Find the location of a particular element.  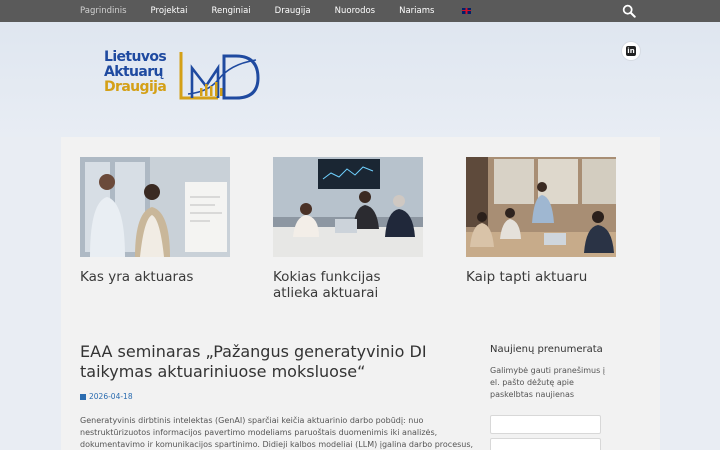

card-kokias-funkcijas: Kokias funkcijas atlieka aktuarai is located at coordinates (348, 229).